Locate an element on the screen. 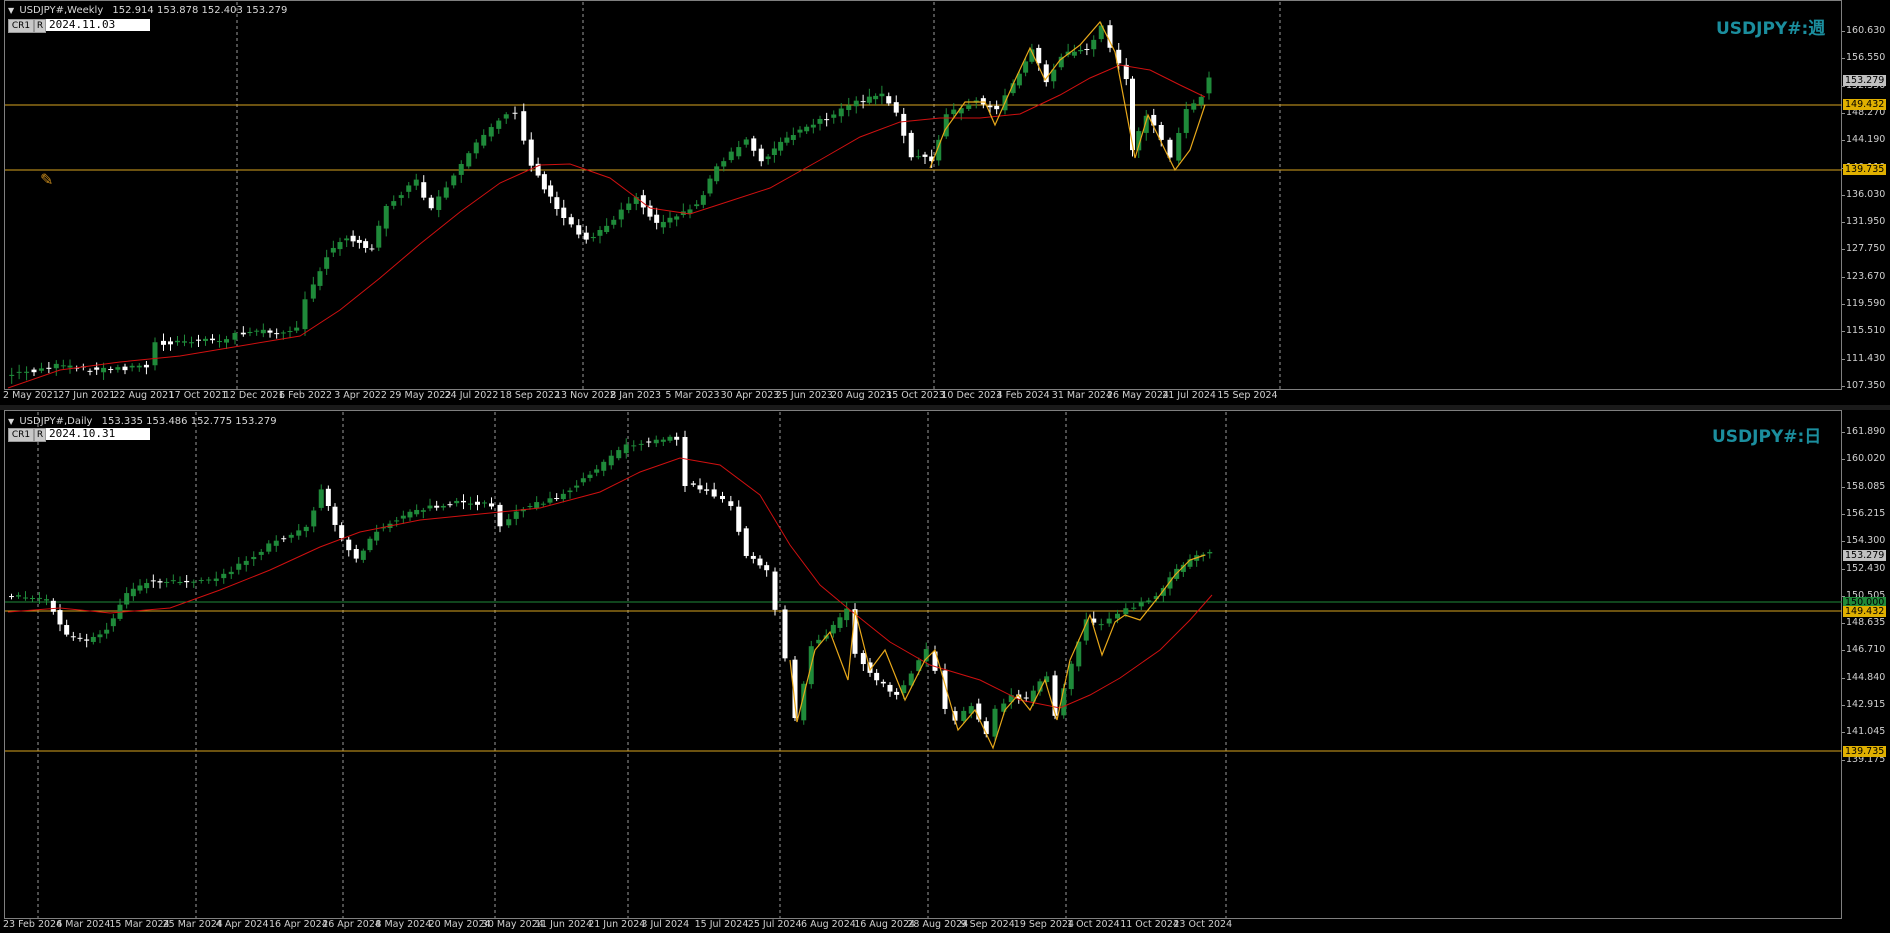 The image size is (1890, 933). weekly-symbol-label: USDJPY#:週 is located at coordinates (1771, 29).